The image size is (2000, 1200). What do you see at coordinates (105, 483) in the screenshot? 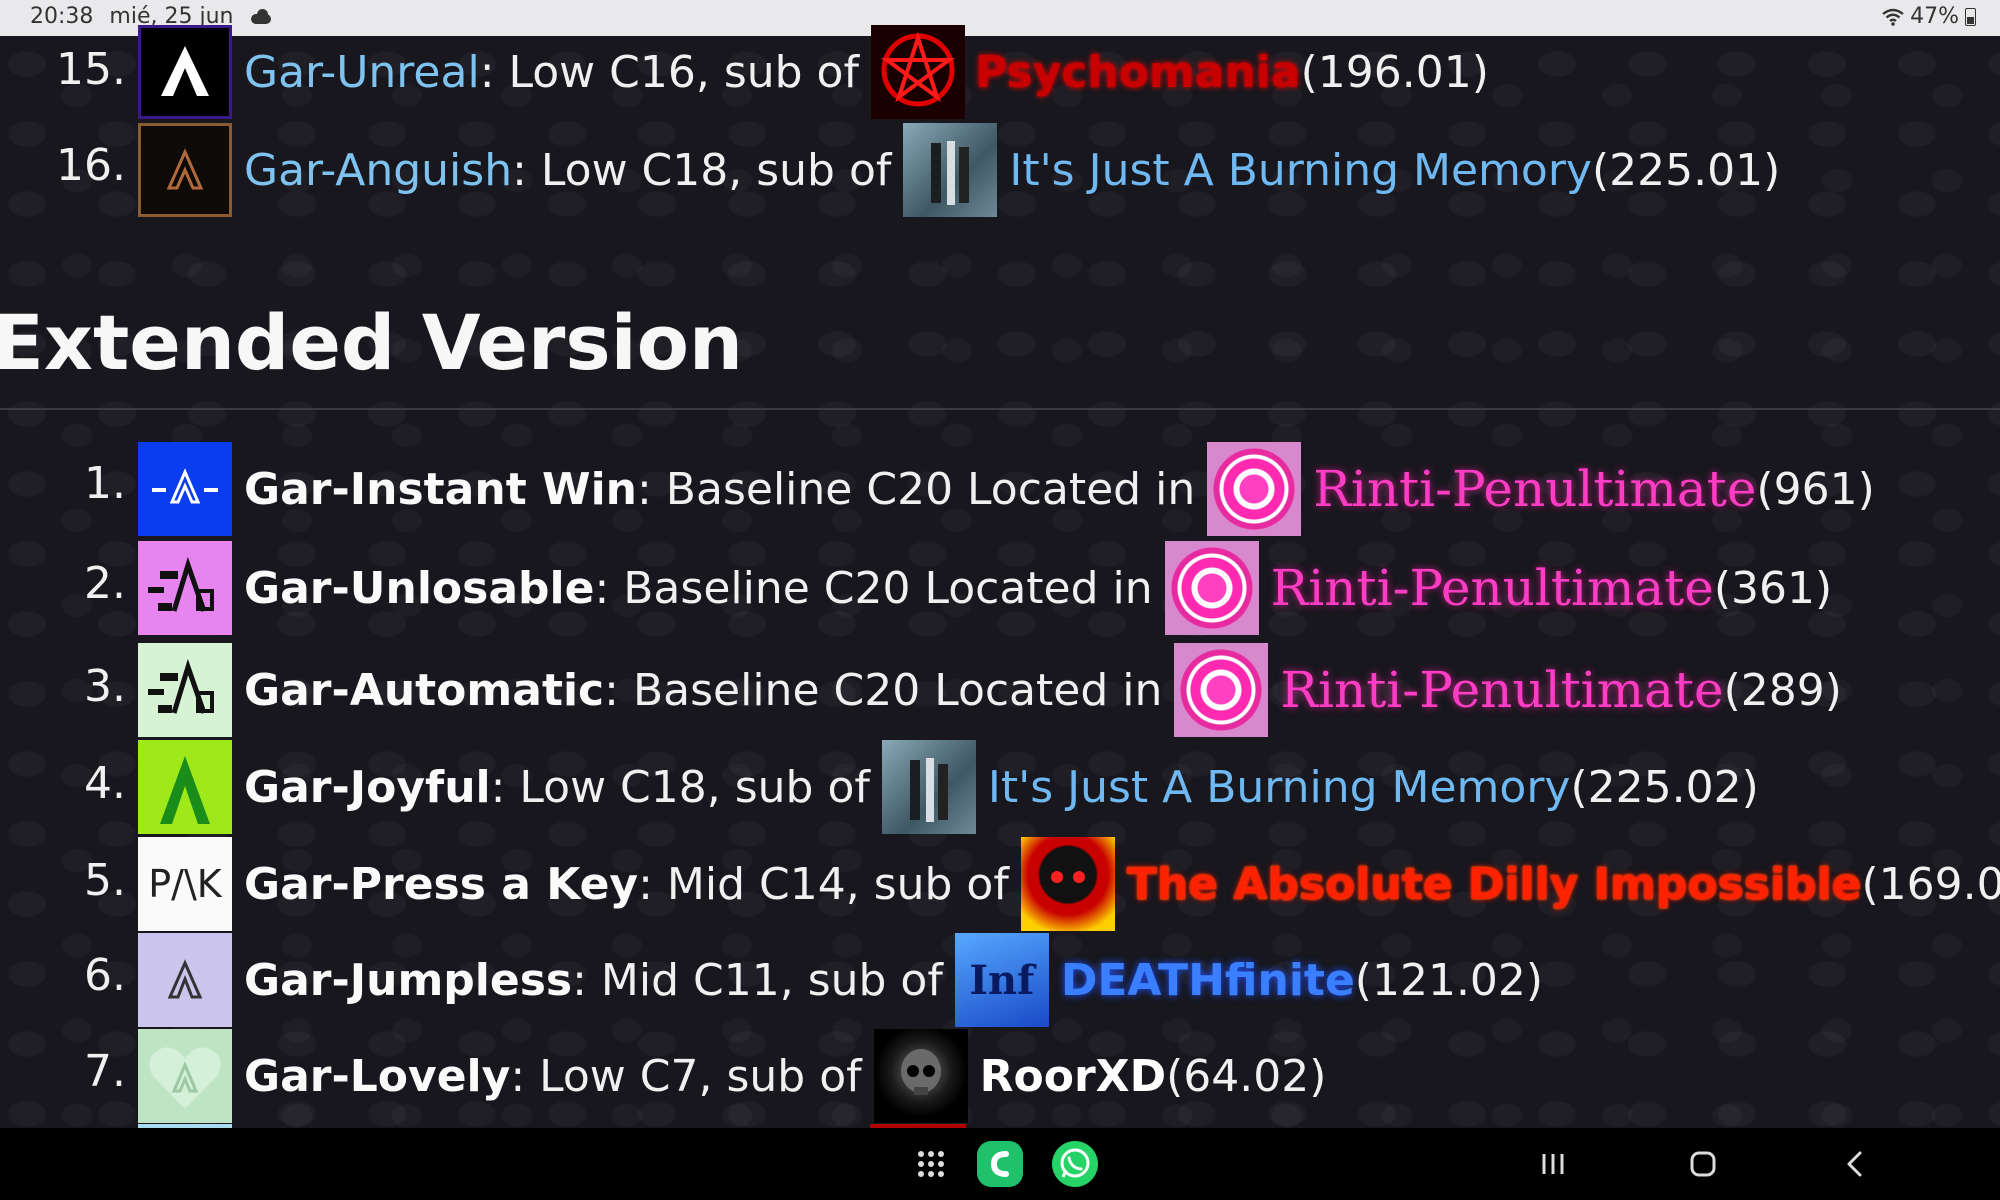
I see `entry-number: 1.` at bounding box center [105, 483].